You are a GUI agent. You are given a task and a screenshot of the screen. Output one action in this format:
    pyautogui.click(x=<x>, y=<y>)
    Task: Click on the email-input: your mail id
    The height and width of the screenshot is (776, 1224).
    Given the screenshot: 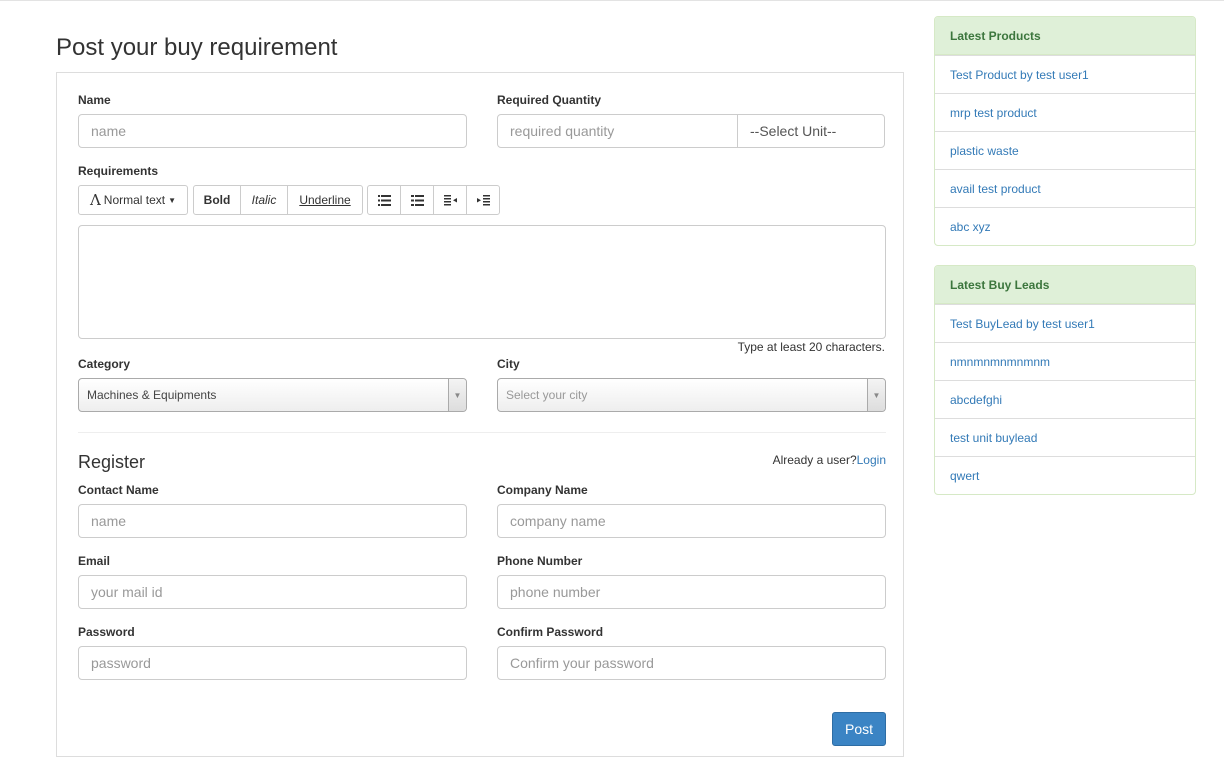 What is the action you would take?
    pyautogui.click(x=272, y=592)
    